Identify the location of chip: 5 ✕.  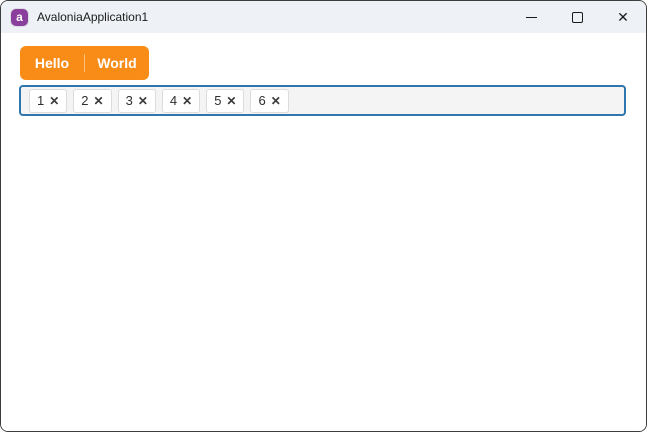
(225, 100).